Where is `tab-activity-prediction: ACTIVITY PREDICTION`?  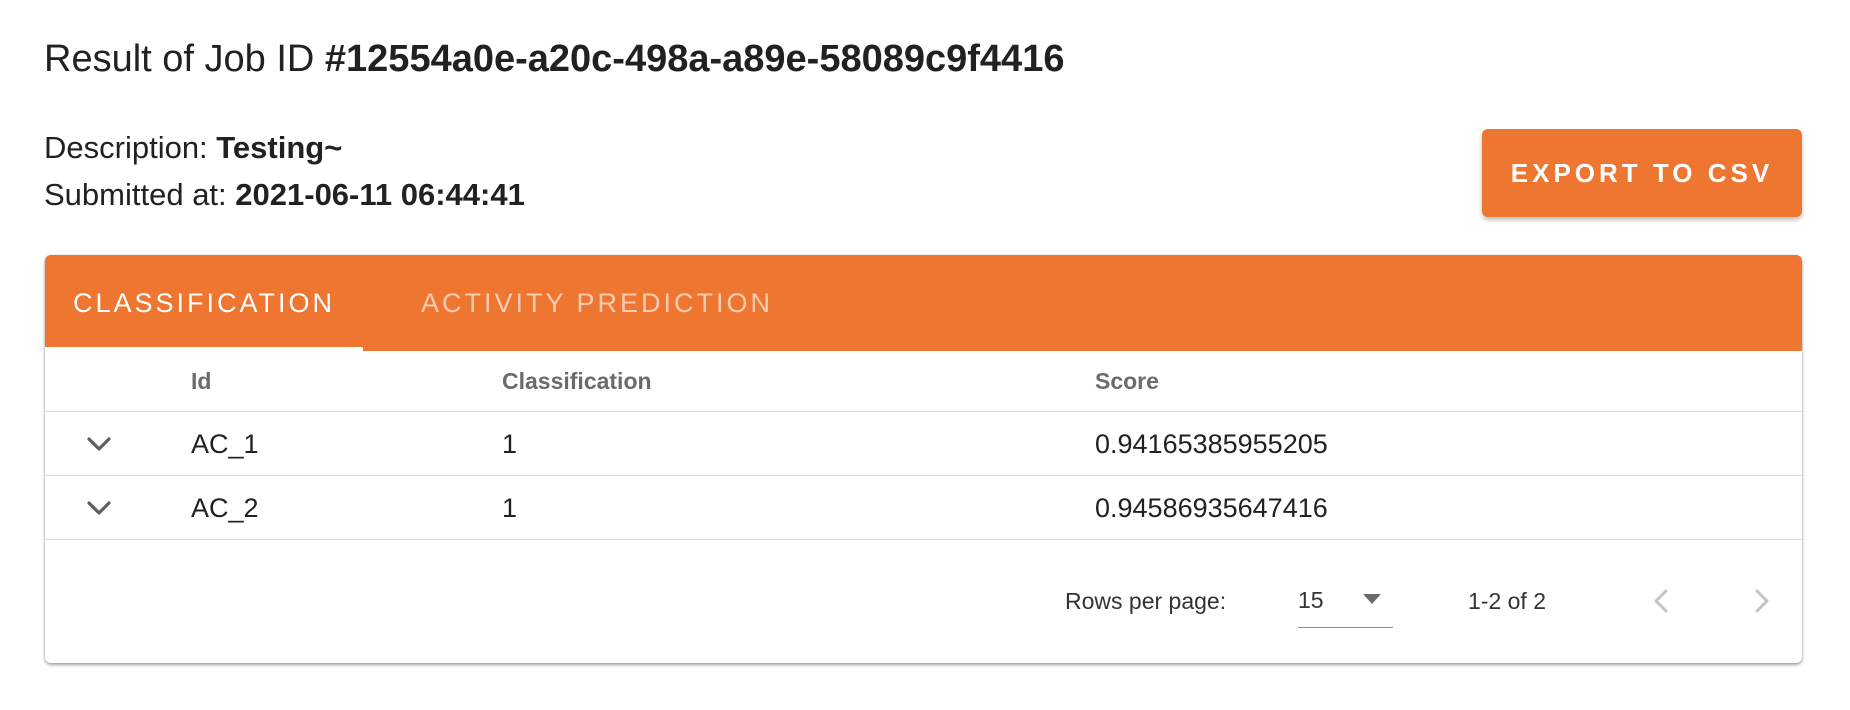
tab-activity-prediction: ACTIVITY PREDICTION is located at coordinates (597, 303).